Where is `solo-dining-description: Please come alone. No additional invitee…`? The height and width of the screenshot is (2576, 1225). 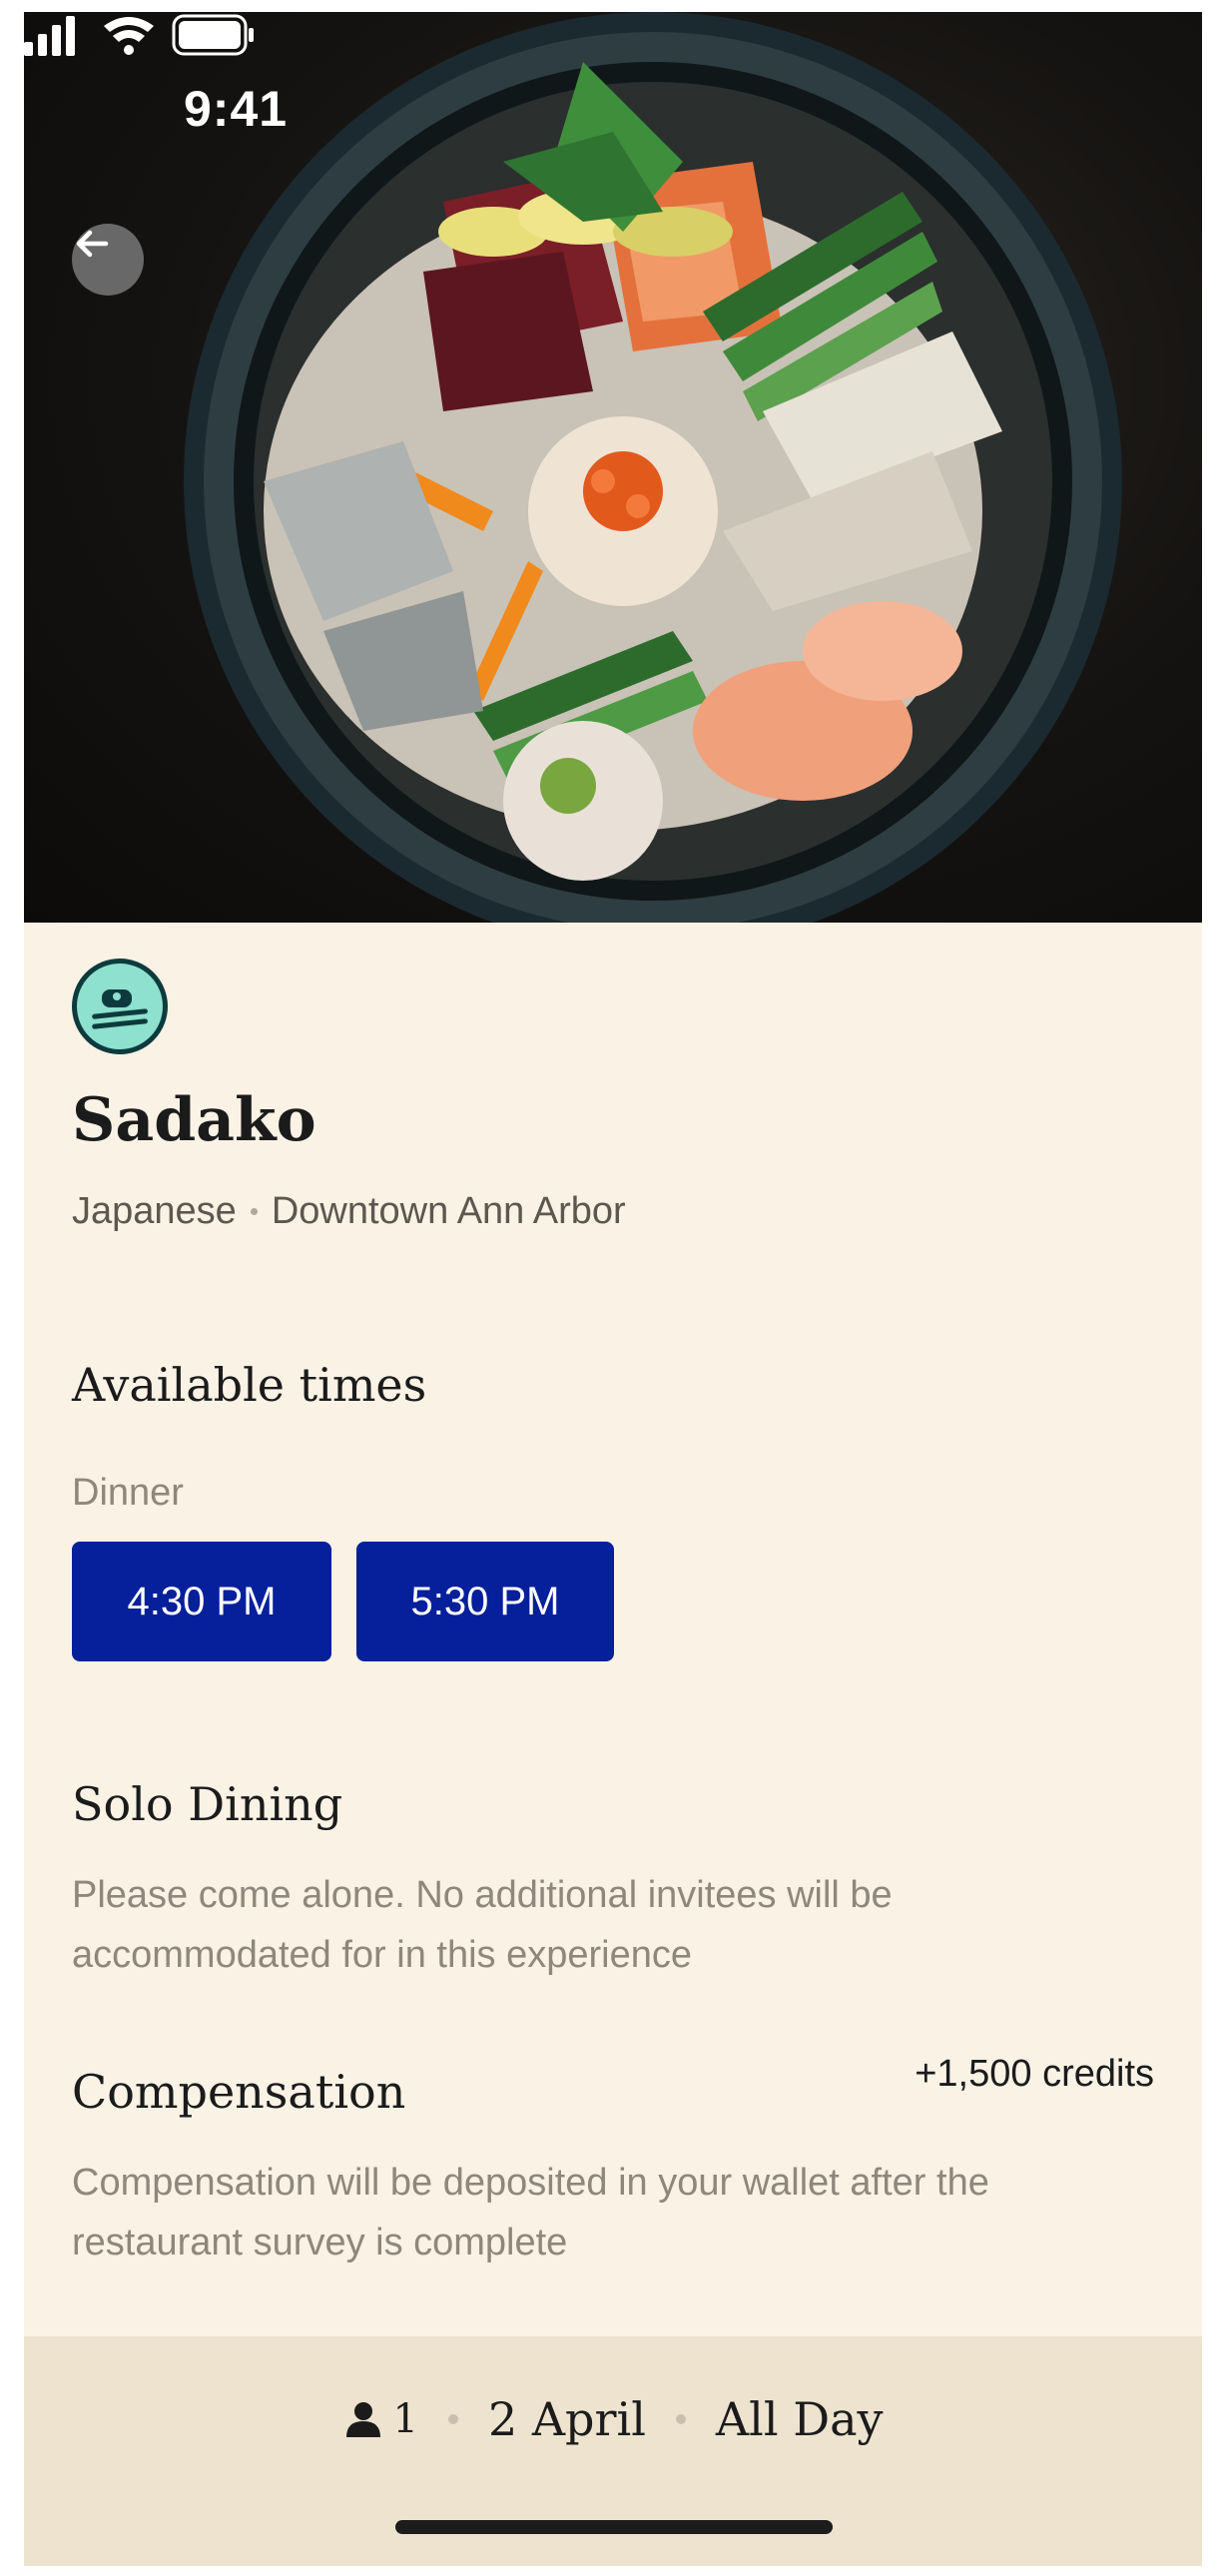 solo-dining-description: Please come alone. No additional invitee… is located at coordinates (482, 1925).